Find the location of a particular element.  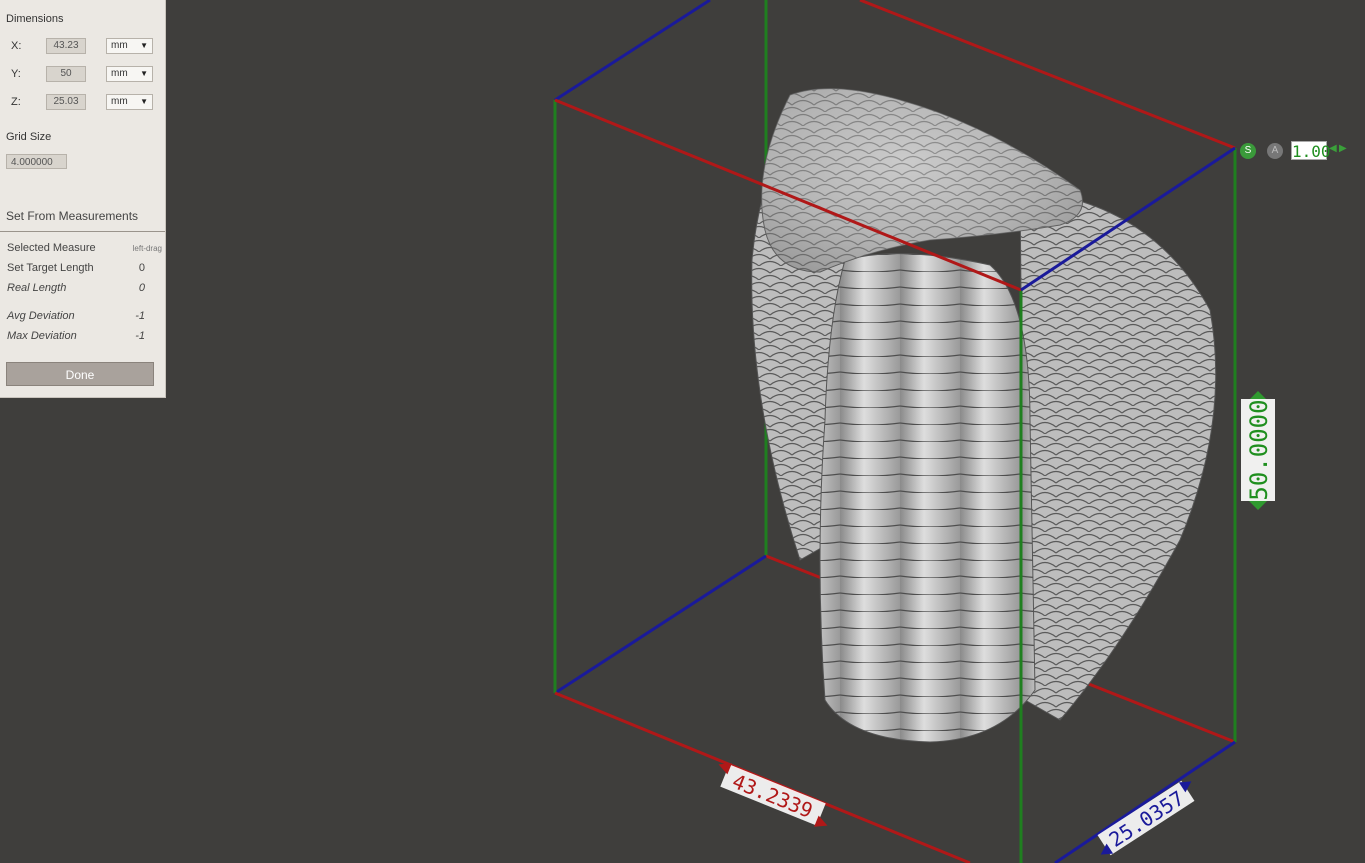

x-label: X: is located at coordinates (16, 46).